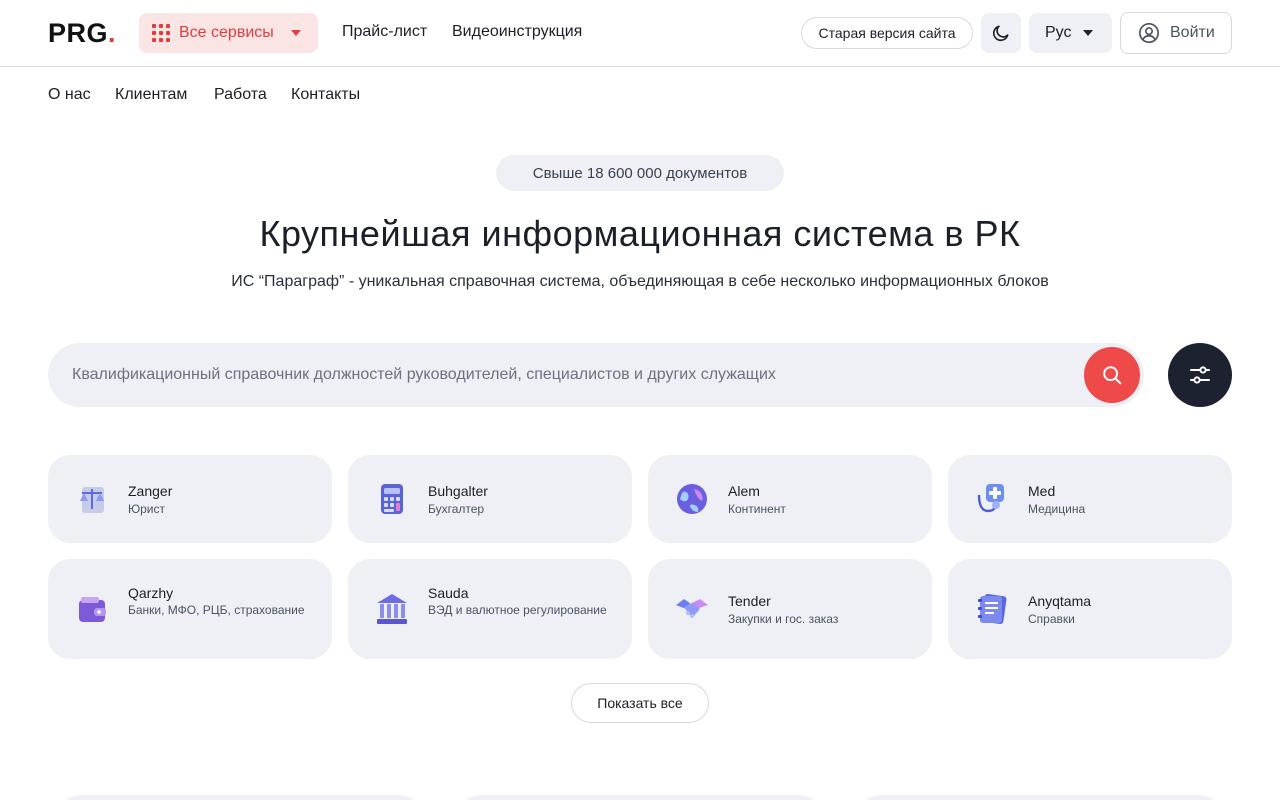 This screenshot has height=800, width=1280. Describe the element at coordinates (456, 509) in the screenshot. I see `service-desc: Бухгалтер` at that location.